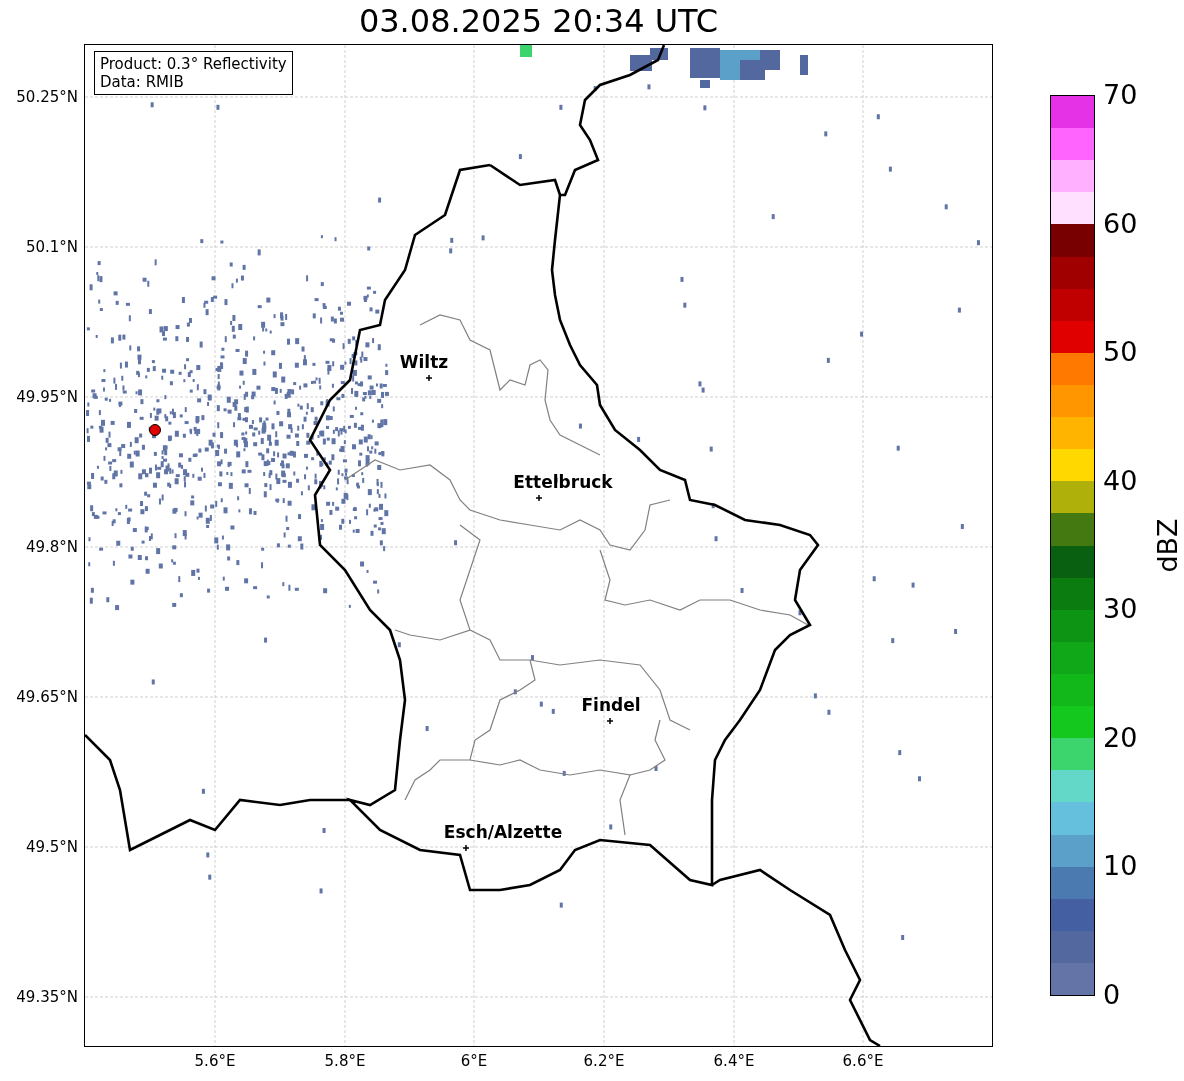  Describe the element at coordinates (1120, 480) in the screenshot. I see `scale-label: 40` at that location.